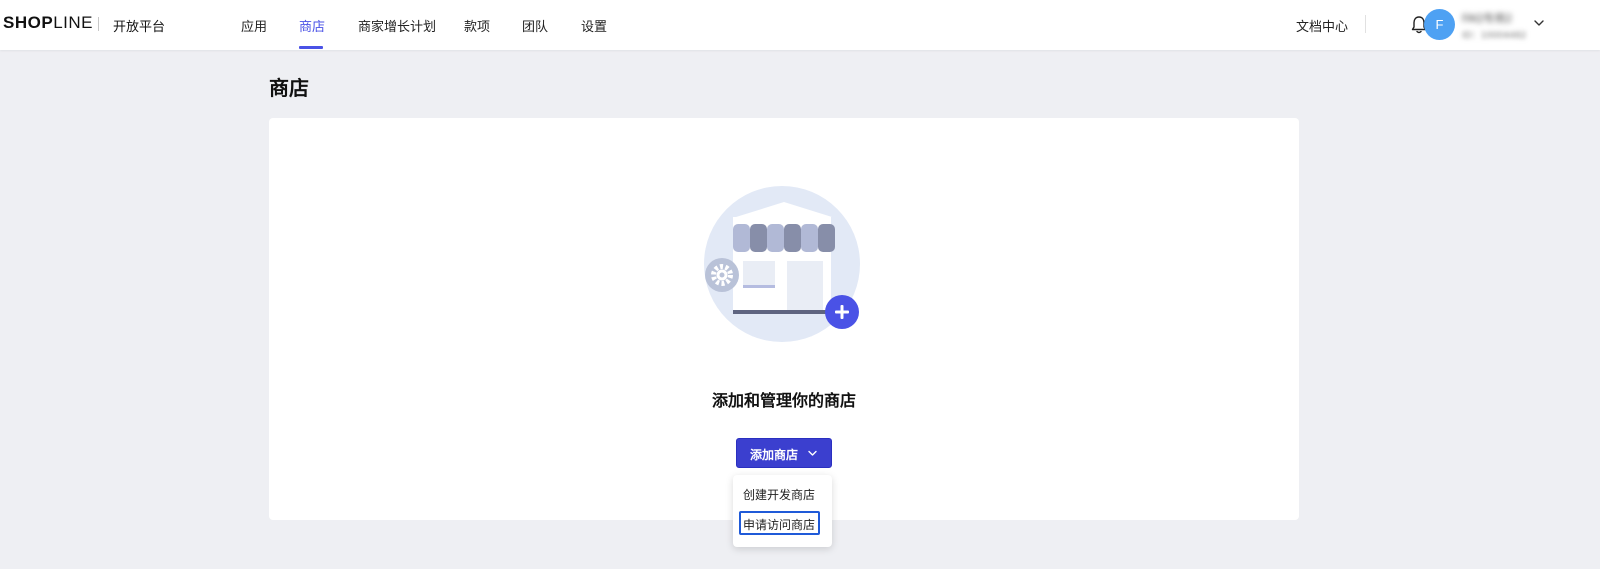  What do you see at coordinates (785, 258) in the screenshot?
I see `store-icon` at bounding box center [785, 258].